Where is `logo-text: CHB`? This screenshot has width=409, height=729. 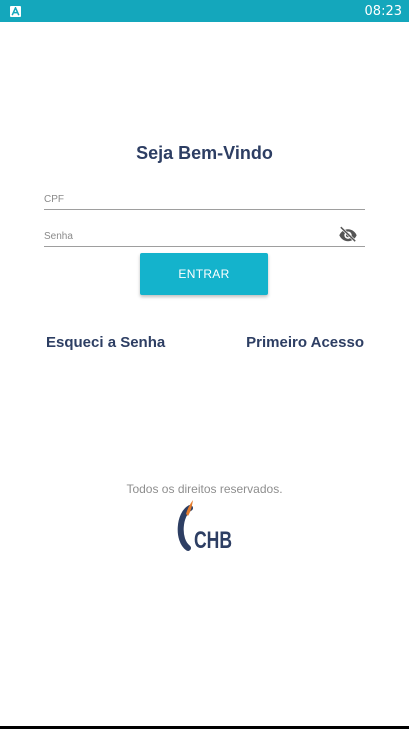
logo-text: CHB is located at coordinates (213, 539).